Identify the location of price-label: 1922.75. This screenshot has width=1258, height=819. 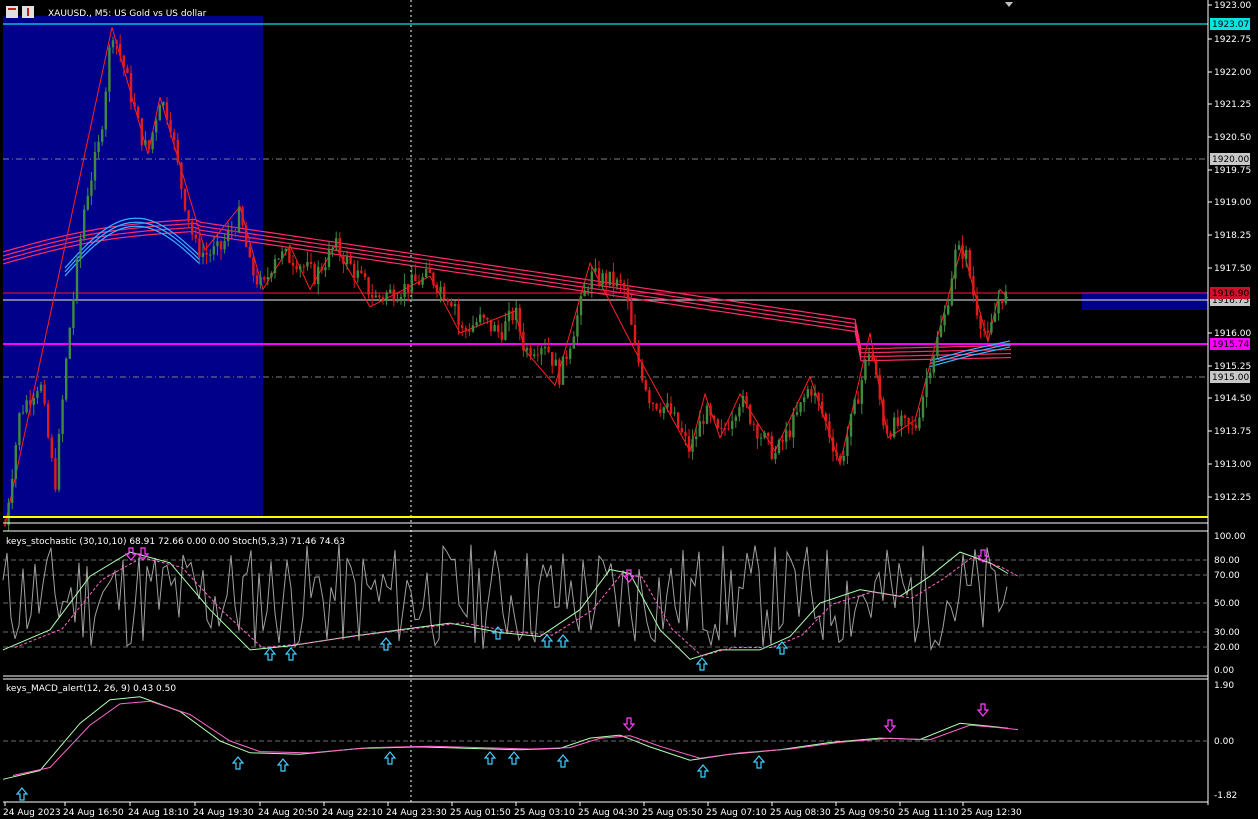
(1232, 40).